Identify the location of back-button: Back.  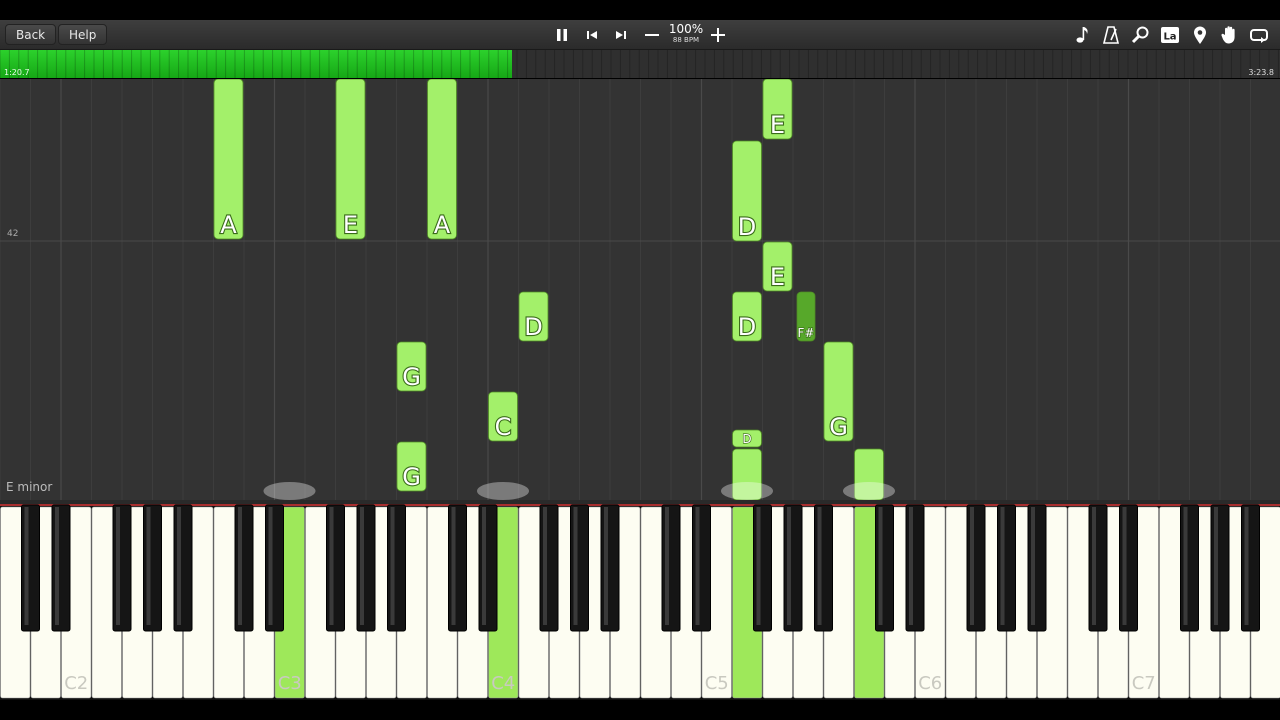
(31, 34).